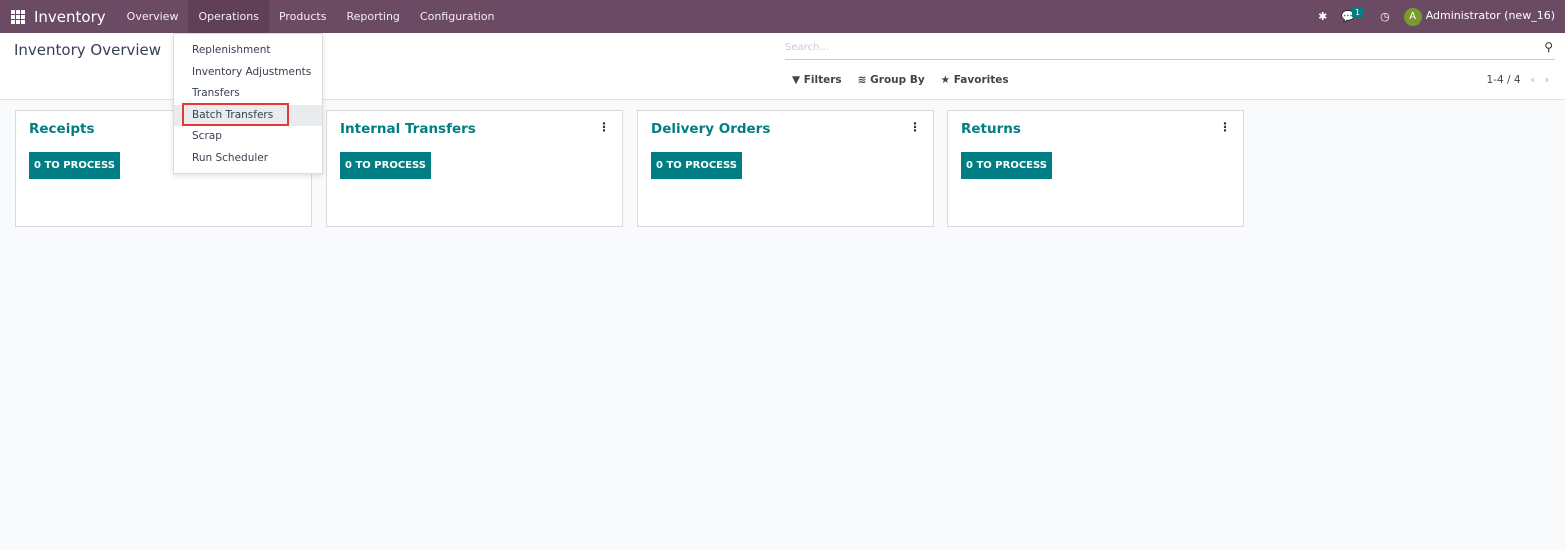  I want to click on filter-icon: ▼, so click(796, 80).